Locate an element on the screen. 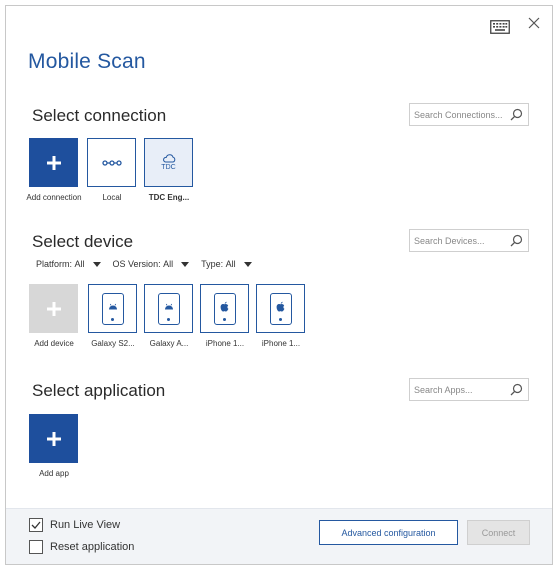  cloud-icon is located at coordinates (168, 158).